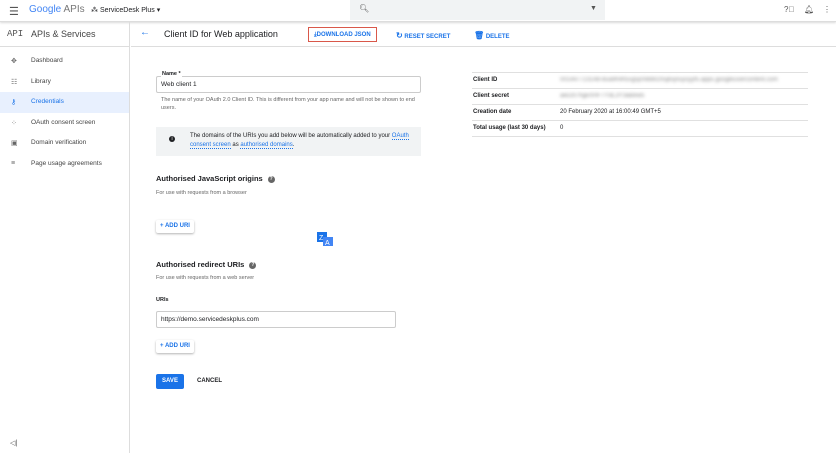  What do you see at coordinates (364, 8) in the screenshot?
I see `search-icon: 🔍︎` at bounding box center [364, 8].